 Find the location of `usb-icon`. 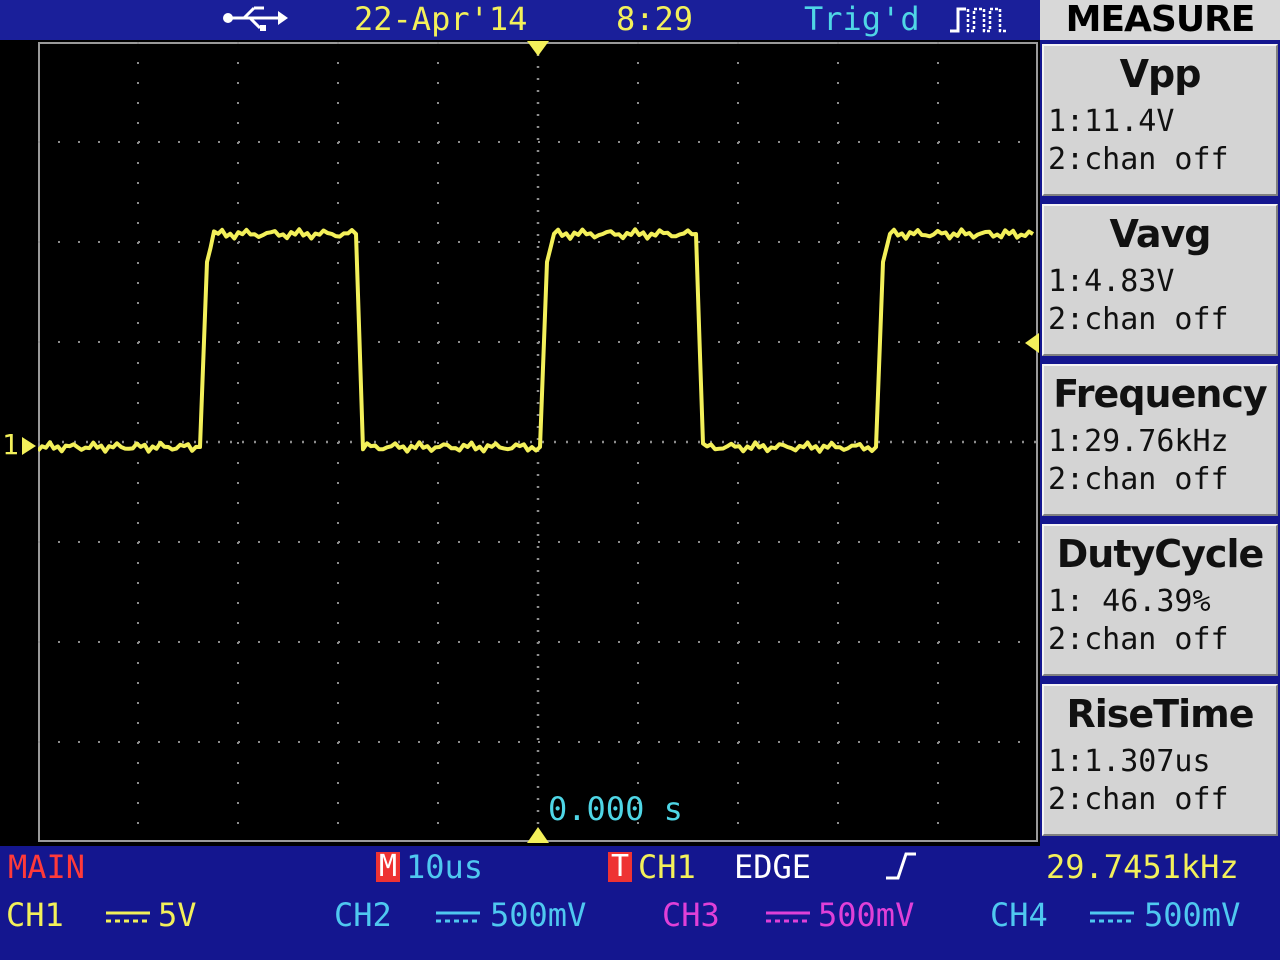

usb-icon is located at coordinates (255, 18).